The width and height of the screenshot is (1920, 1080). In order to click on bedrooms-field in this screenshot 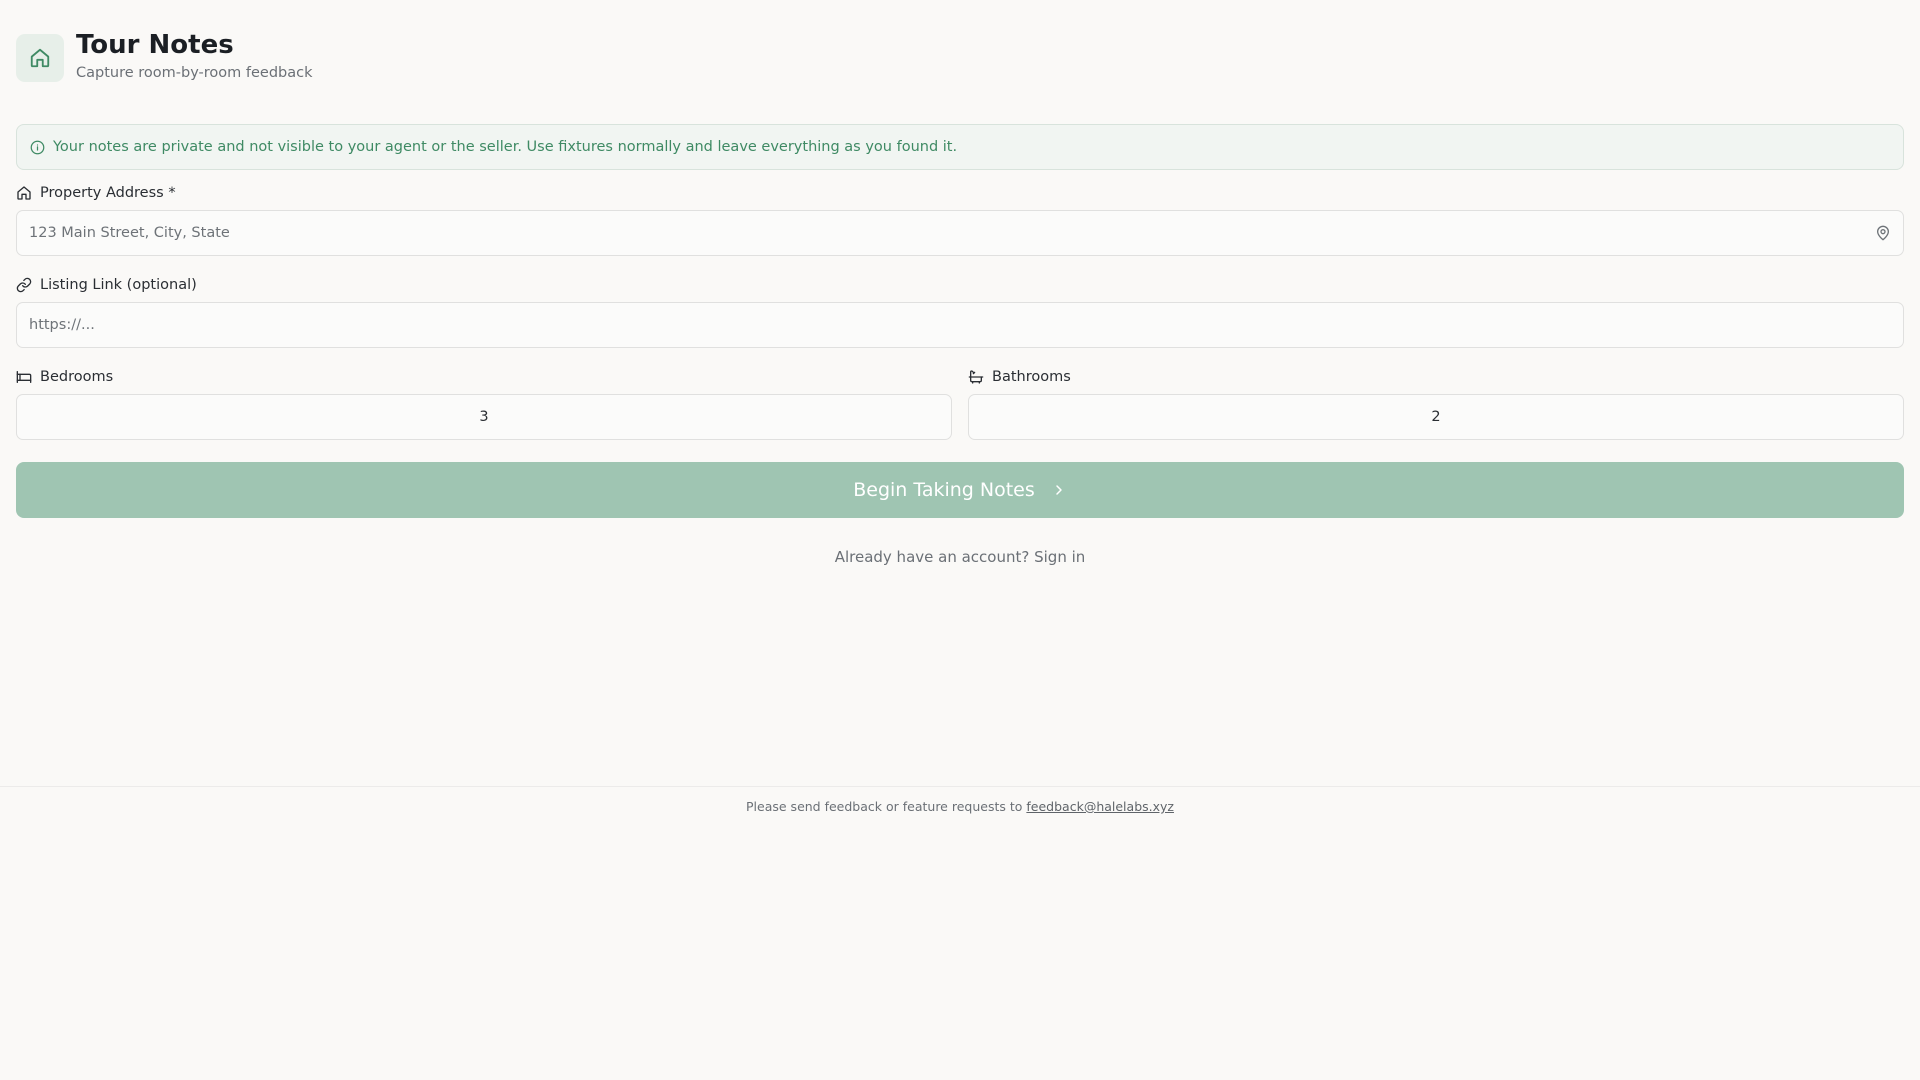, I will do `click(484, 417)`.